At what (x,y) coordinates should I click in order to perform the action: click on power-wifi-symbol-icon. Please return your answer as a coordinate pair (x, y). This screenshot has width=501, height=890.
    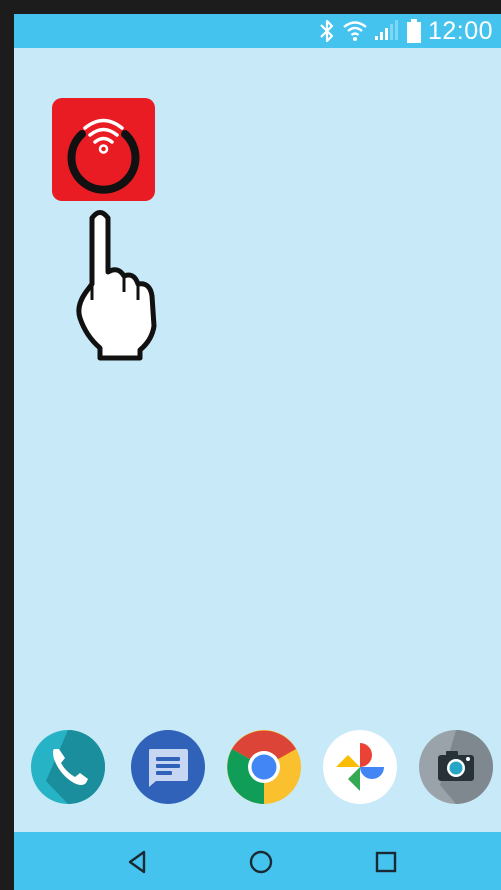
    Looking at the image, I should click on (103, 156).